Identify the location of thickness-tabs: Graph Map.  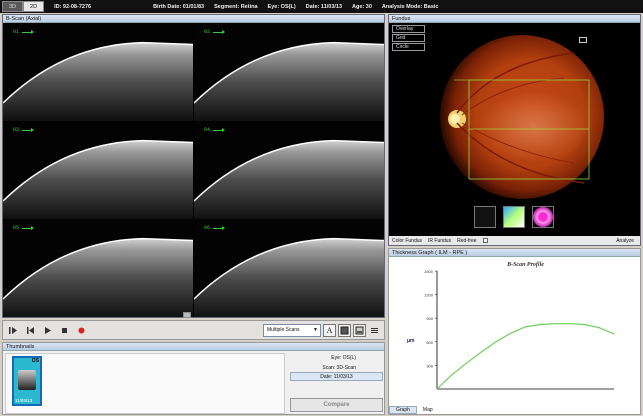
(514, 410).